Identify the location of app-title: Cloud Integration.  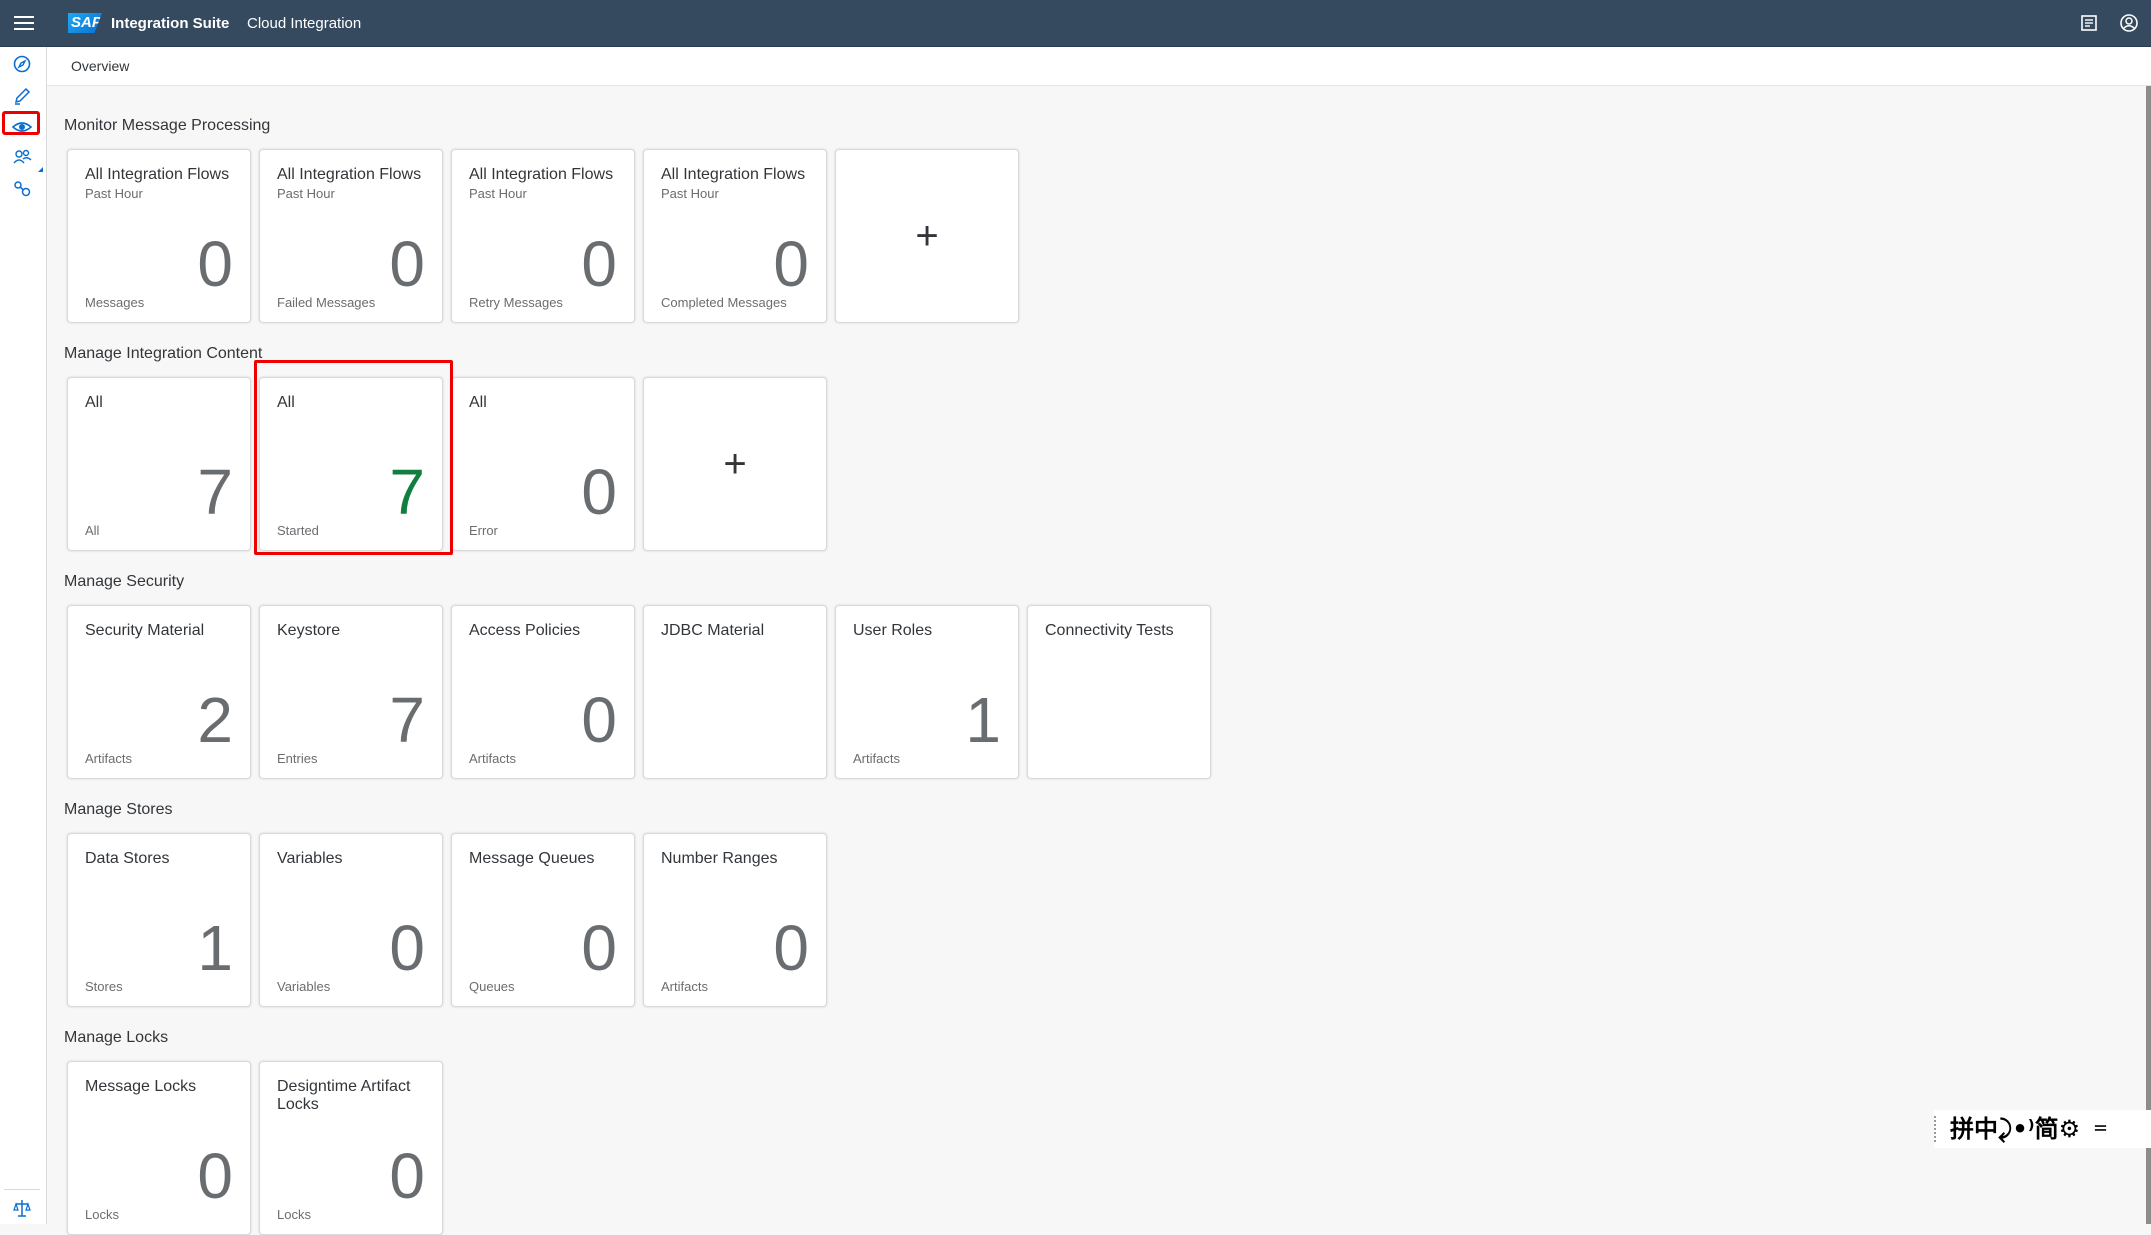
(304, 23).